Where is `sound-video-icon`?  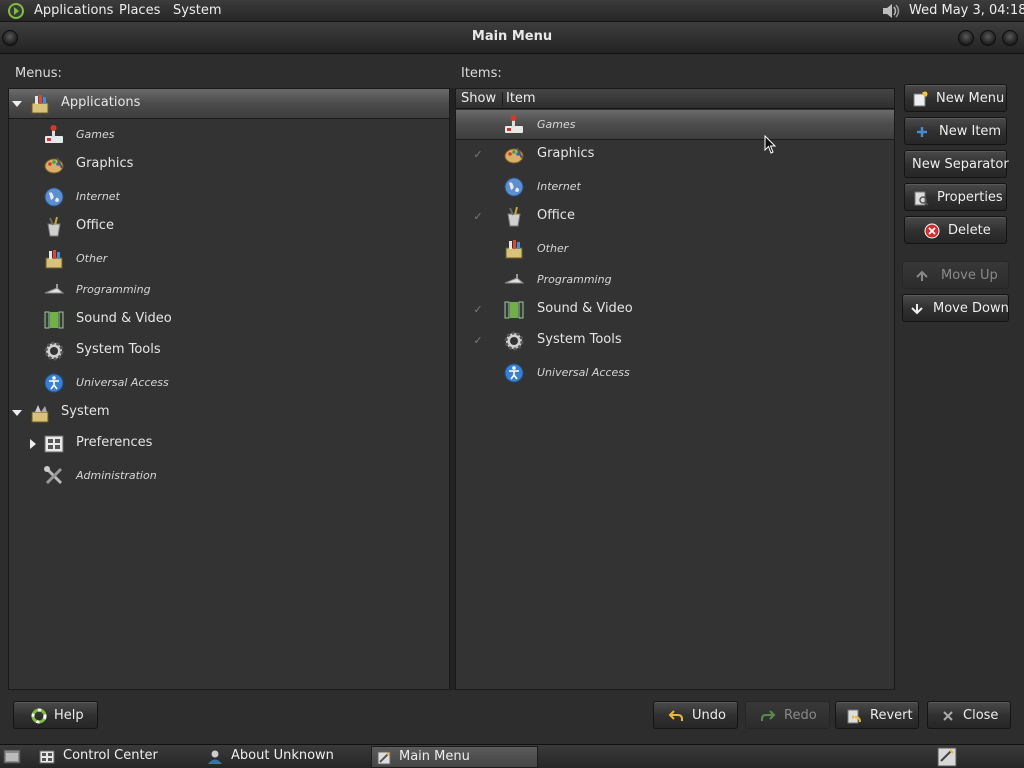
sound-video-icon is located at coordinates (54, 320).